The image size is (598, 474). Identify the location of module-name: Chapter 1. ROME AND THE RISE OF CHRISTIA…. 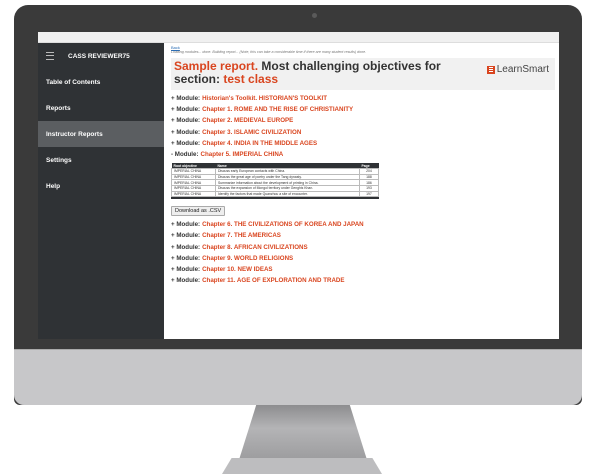
(277, 109).